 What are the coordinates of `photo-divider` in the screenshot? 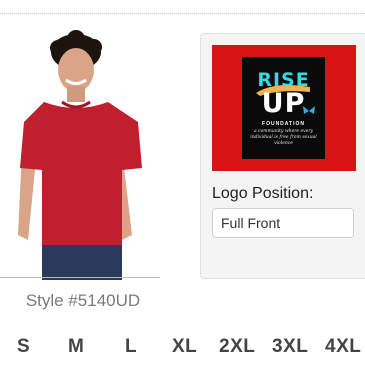 It's located at (80, 277).